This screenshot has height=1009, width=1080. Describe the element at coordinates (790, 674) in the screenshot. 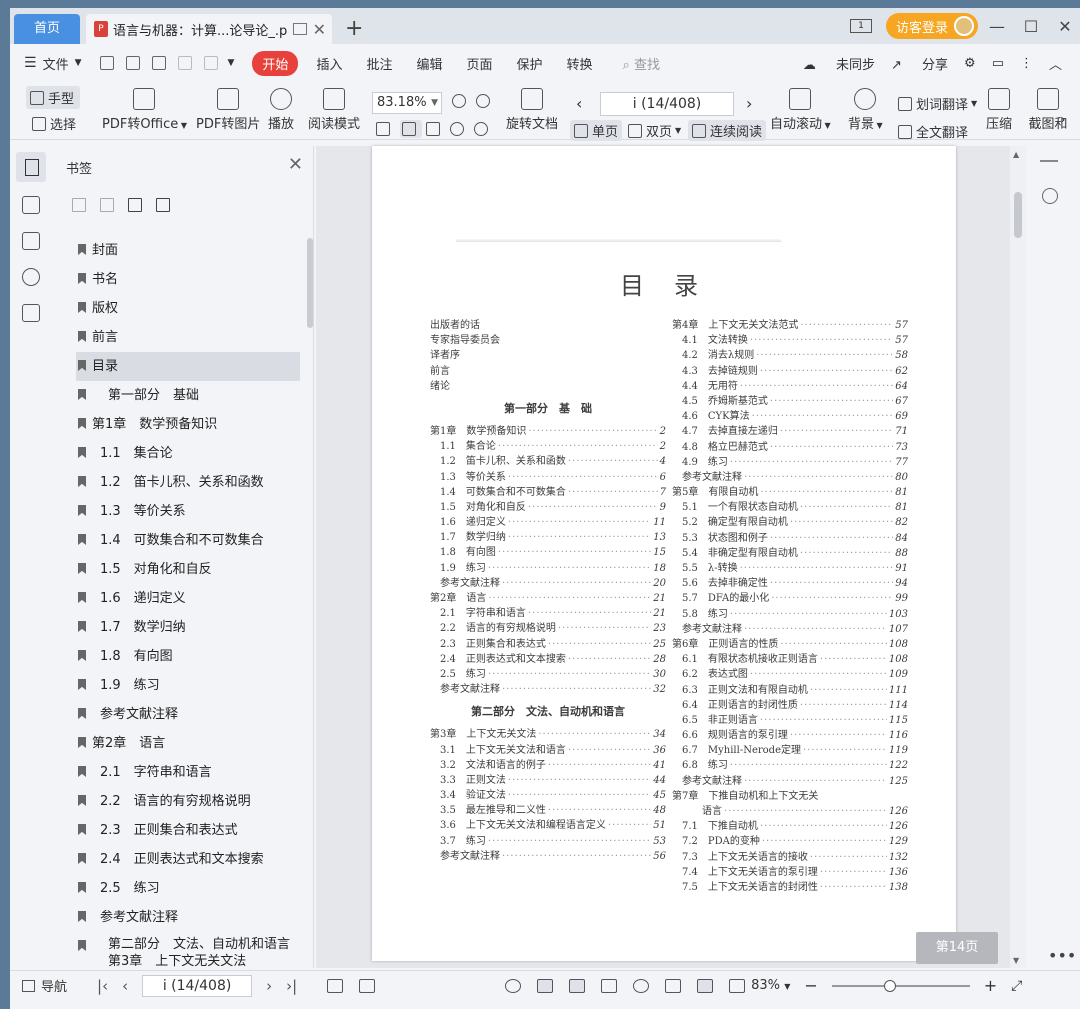

I see `toc-entry: 6.2 表达式图 109` at that location.